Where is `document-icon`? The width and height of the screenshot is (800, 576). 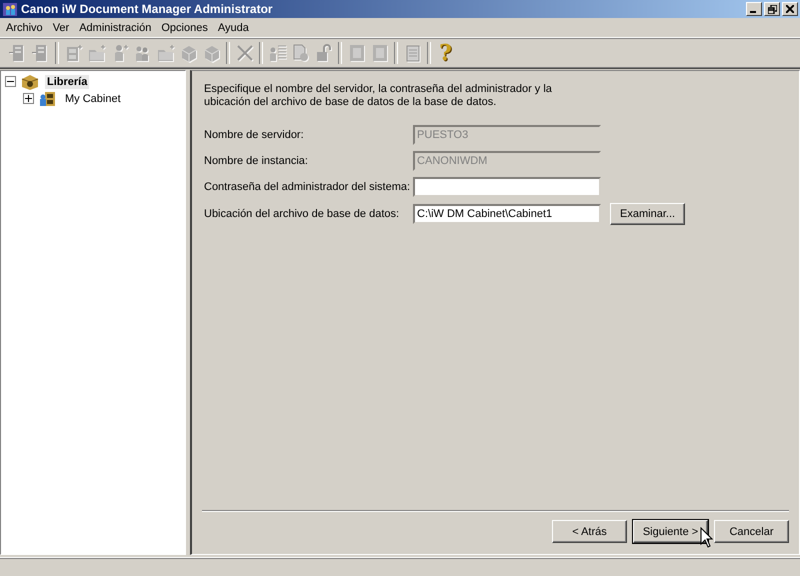 document-icon is located at coordinates (300, 53).